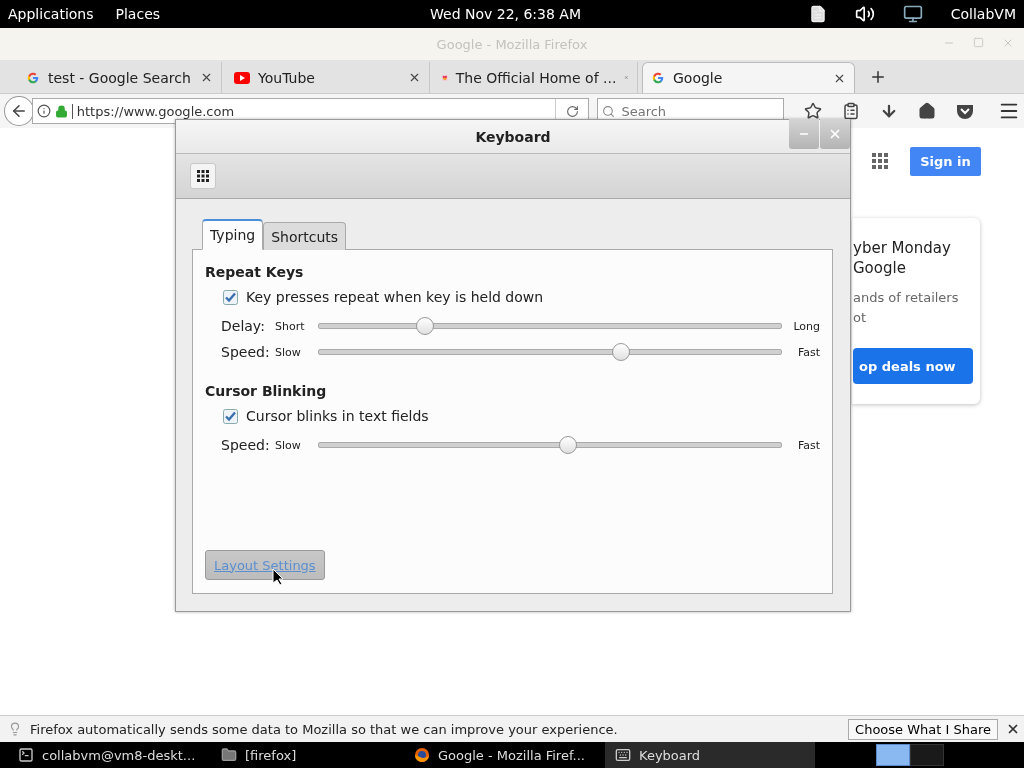 This screenshot has width=1024, height=768. What do you see at coordinates (965, 111) in the screenshot?
I see `pocket-icon` at bounding box center [965, 111].